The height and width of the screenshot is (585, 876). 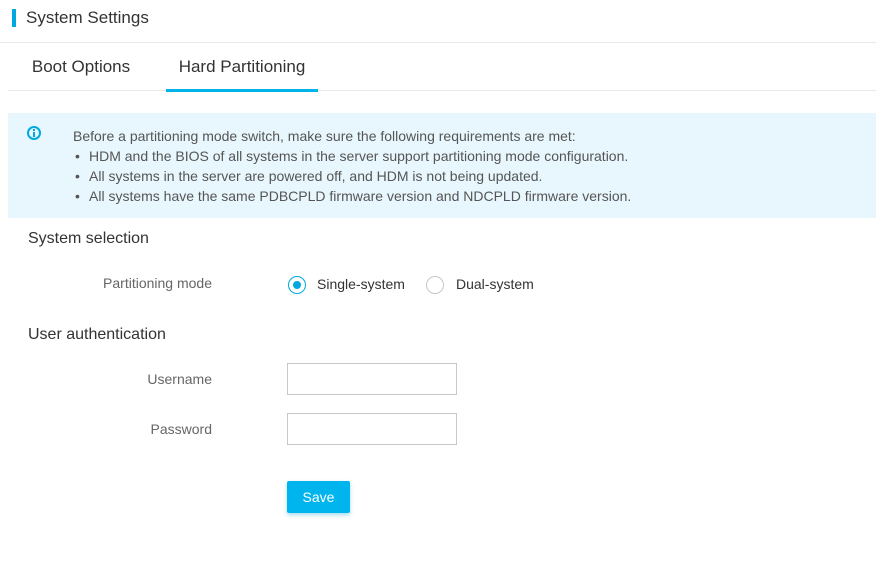 I want to click on tab-hard-partitioning: Hard Partitioning, so click(x=242, y=67).